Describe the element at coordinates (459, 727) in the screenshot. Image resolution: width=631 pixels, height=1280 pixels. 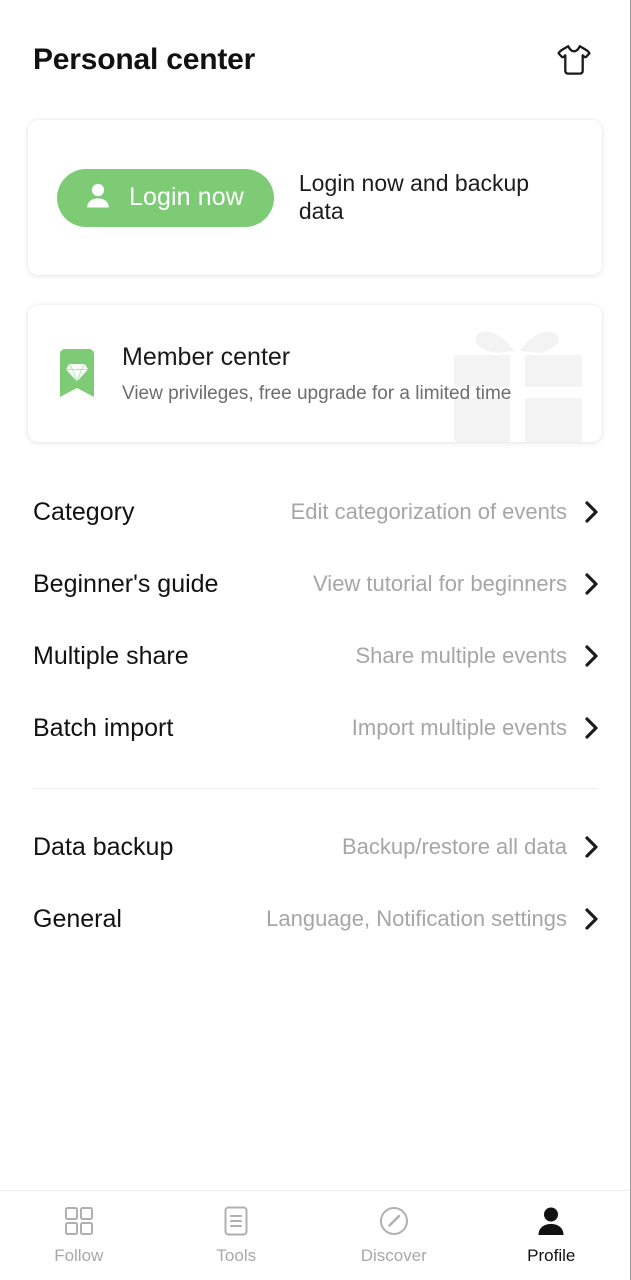
I see `menu-item-value: Import multiple events` at that location.